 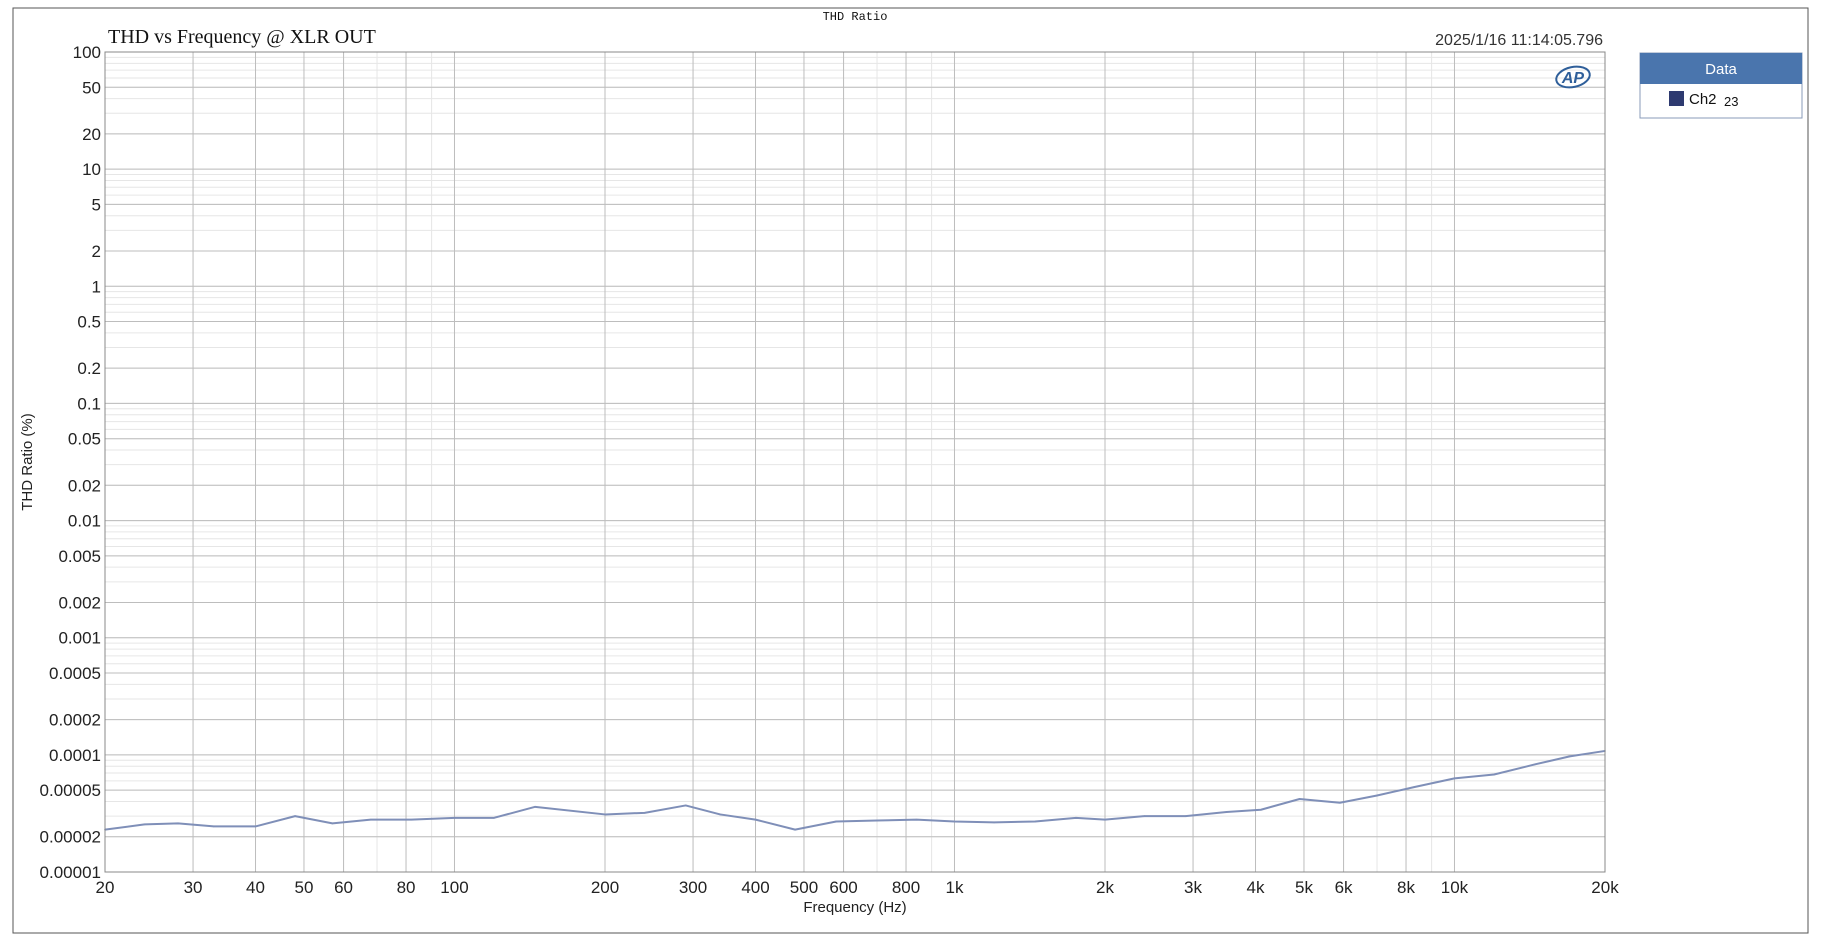 I want to click on legend-header-label: Data, so click(x=1721, y=69).